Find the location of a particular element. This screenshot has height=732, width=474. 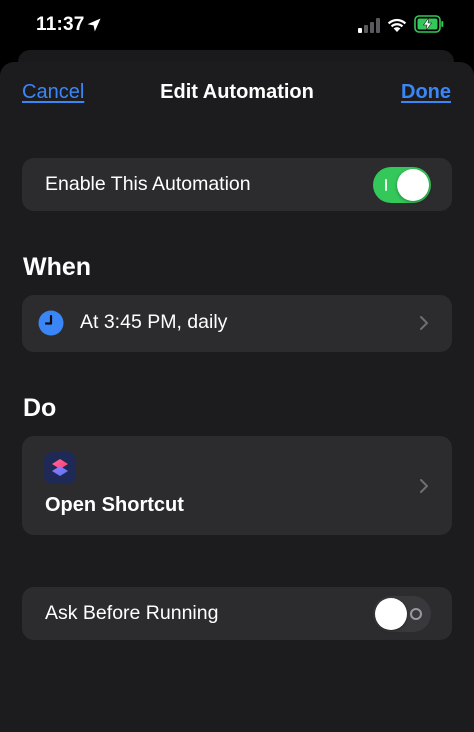

when-section-header: When is located at coordinates (57, 267).